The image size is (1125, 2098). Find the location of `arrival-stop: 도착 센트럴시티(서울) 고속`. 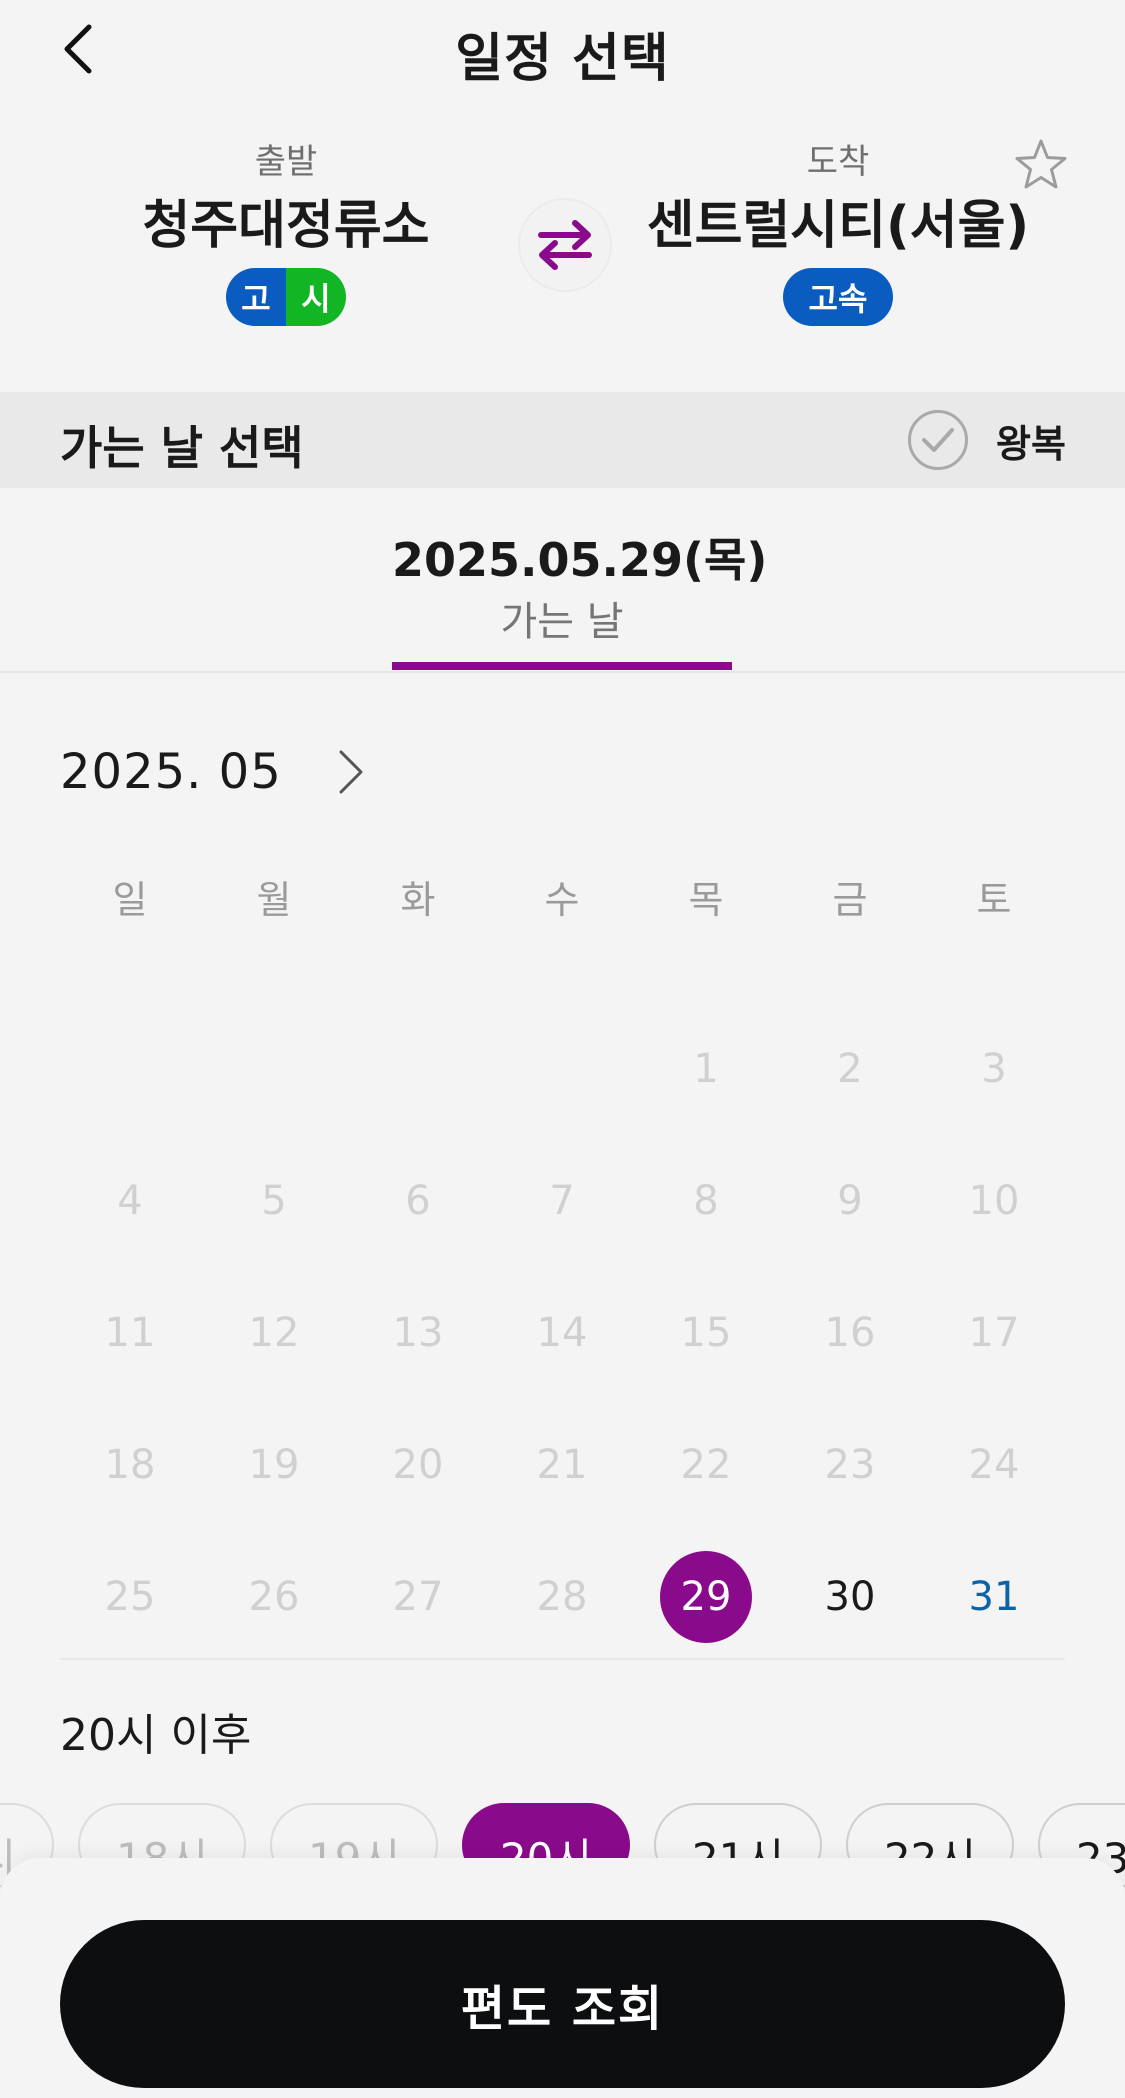

arrival-stop: 도착 센트럴시티(서울) 고속 is located at coordinates (838, 233).